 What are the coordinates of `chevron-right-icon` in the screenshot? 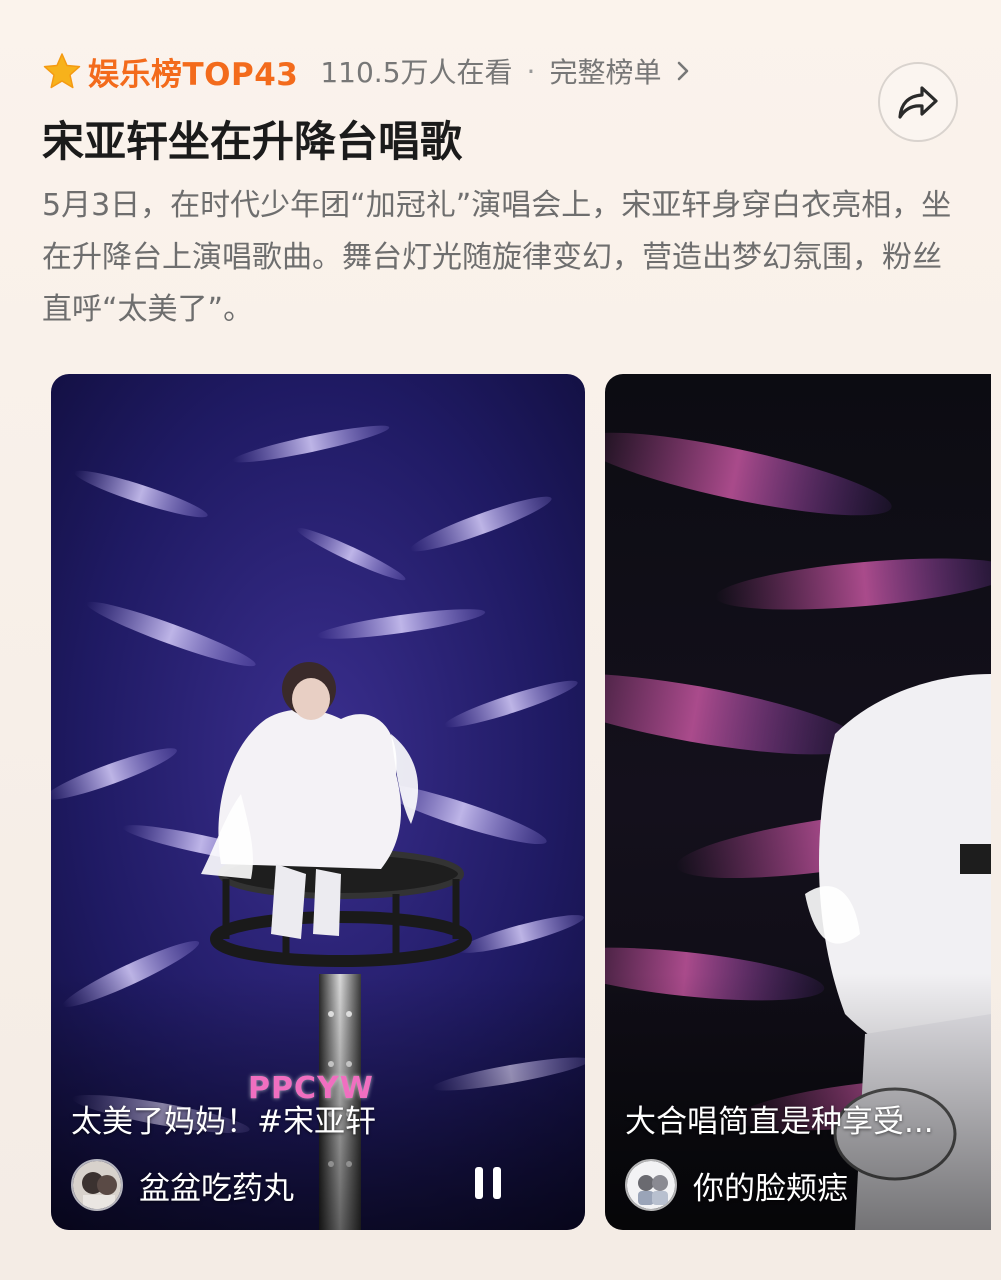 It's located at (683, 71).